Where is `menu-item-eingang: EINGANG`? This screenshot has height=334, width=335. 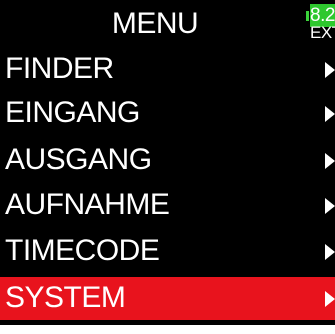
menu-item-eingang: EINGANG is located at coordinates (167, 113).